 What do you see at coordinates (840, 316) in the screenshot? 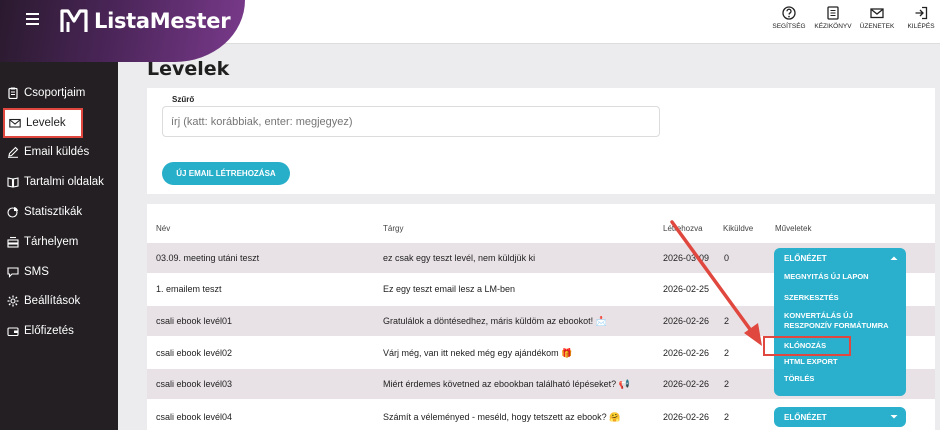
I see `menu-item-convert: KONVERTÁLÁS ÚJ` at bounding box center [840, 316].